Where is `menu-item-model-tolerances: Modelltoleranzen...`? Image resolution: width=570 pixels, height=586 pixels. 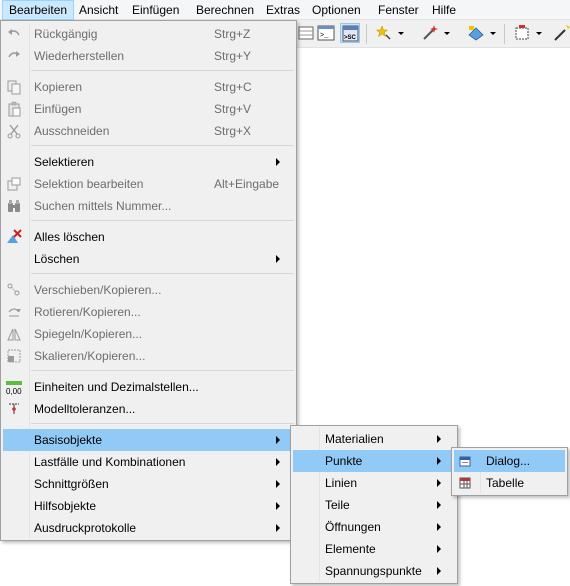
menu-item-model-tolerances: Modelltoleranzen... is located at coordinates (148, 409).